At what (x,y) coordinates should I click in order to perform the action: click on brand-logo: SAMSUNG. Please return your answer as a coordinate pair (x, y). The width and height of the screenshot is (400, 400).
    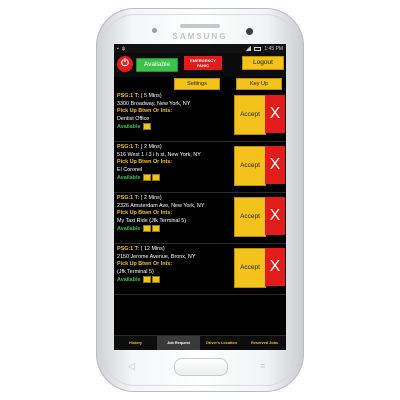
    Looking at the image, I should click on (200, 36).